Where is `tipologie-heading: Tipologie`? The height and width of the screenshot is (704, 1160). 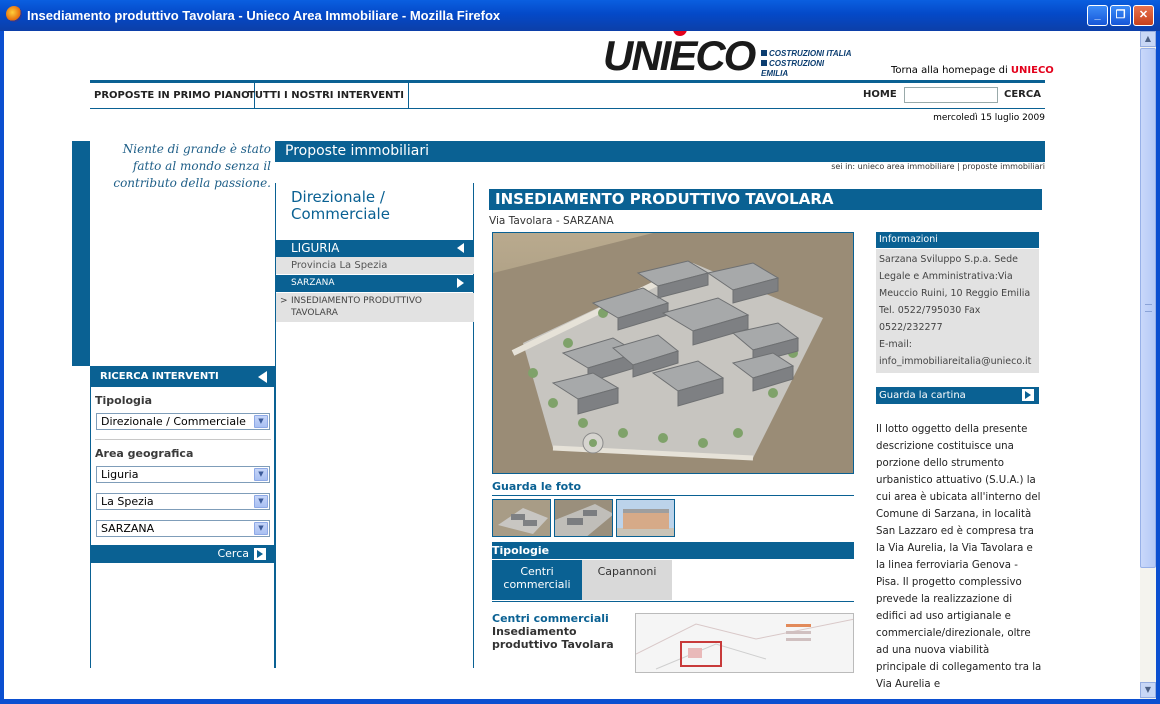
tipologie-heading: Tipologie is located at coordinates (673, 550).